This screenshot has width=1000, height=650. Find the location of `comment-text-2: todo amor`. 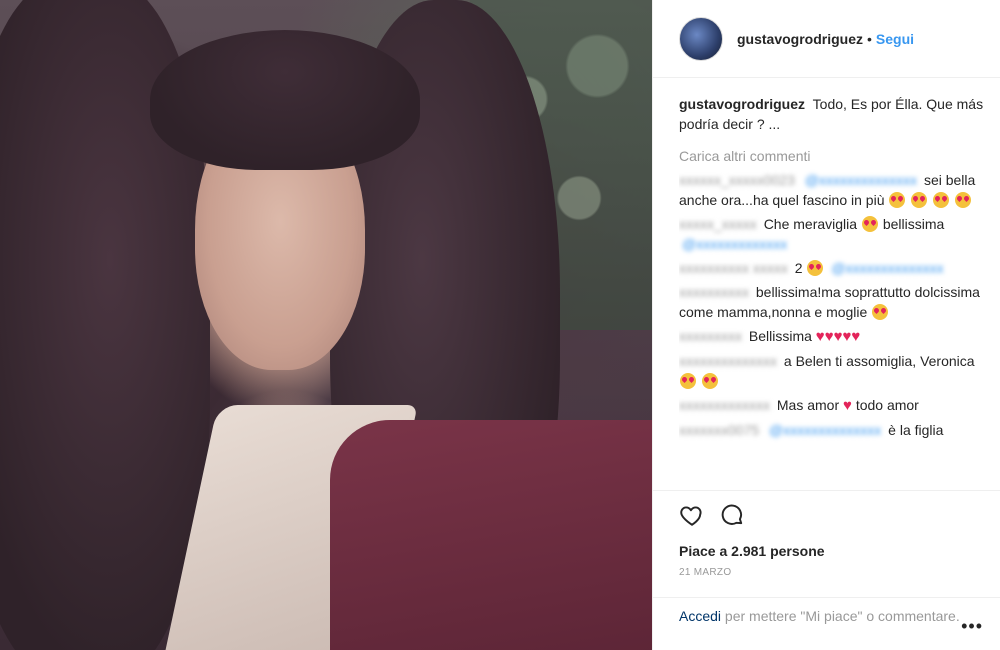

comment-text-2: todo amor is located at coordinates (887, 405).